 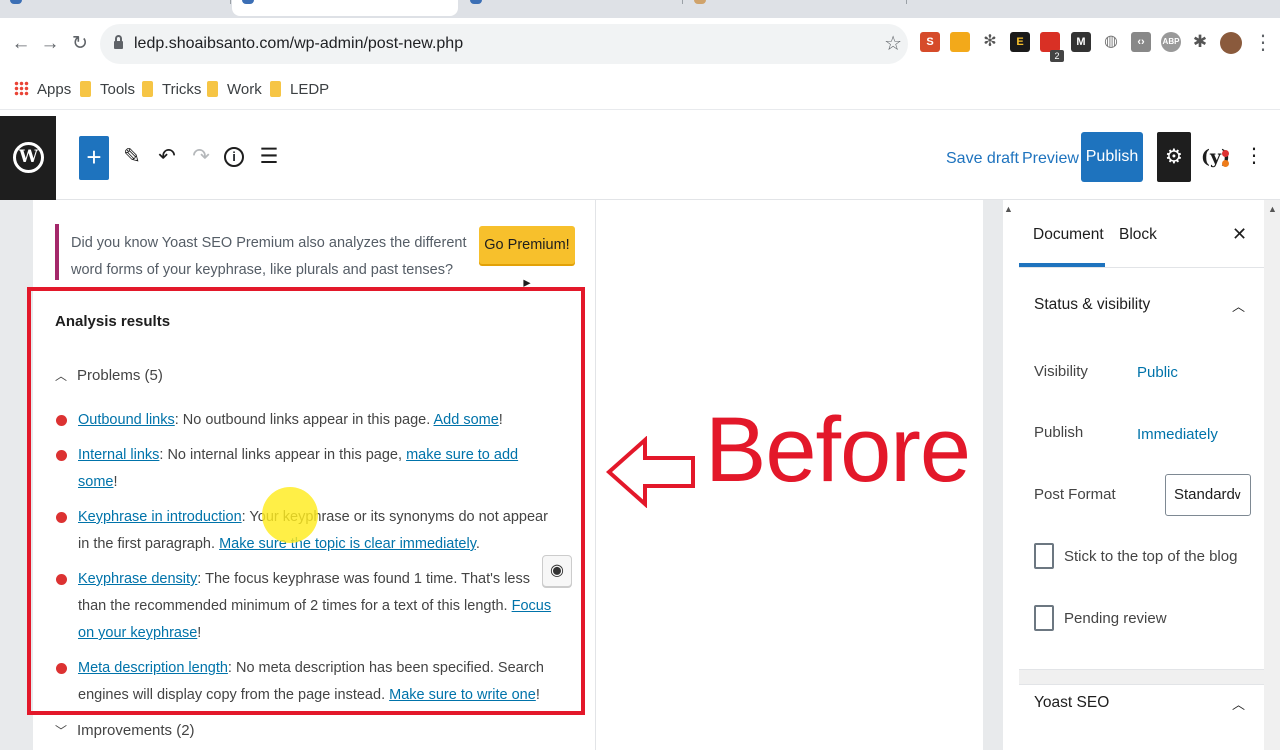 I want to click on bookmark-folder-work: Work, so click(x=234, y=90).